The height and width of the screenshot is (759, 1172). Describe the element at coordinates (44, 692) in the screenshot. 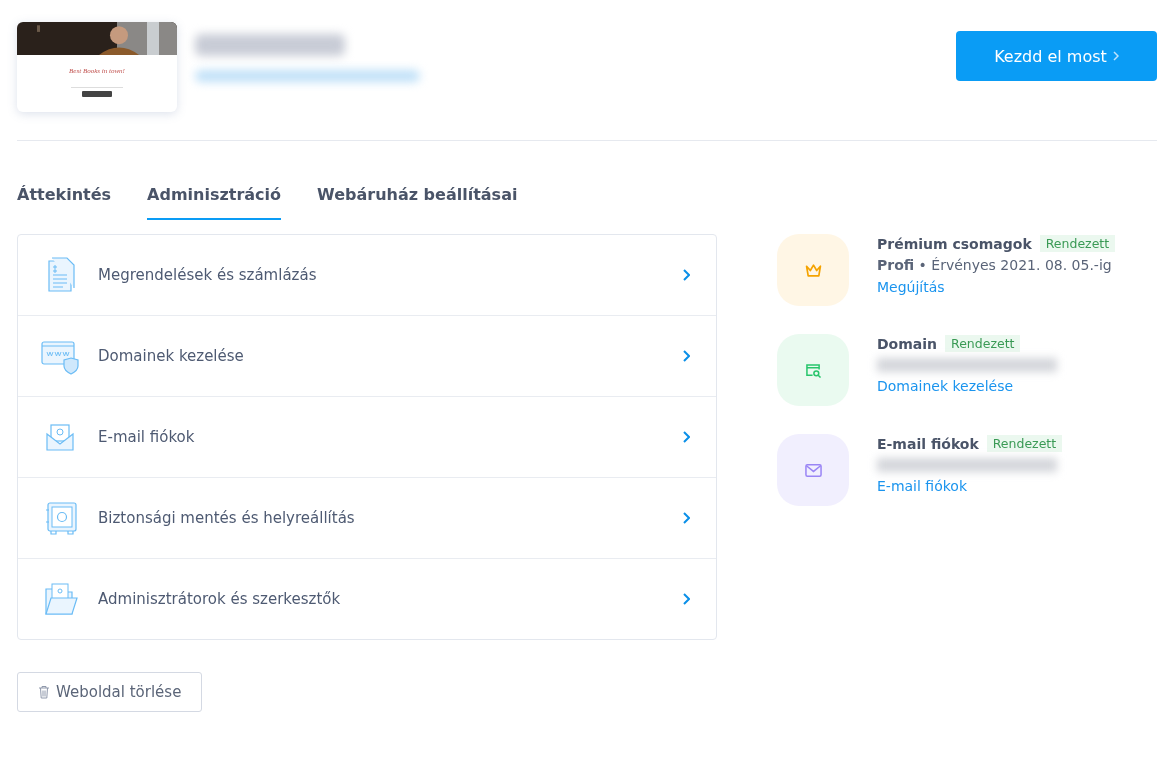

I see `trash-icon` at that location.